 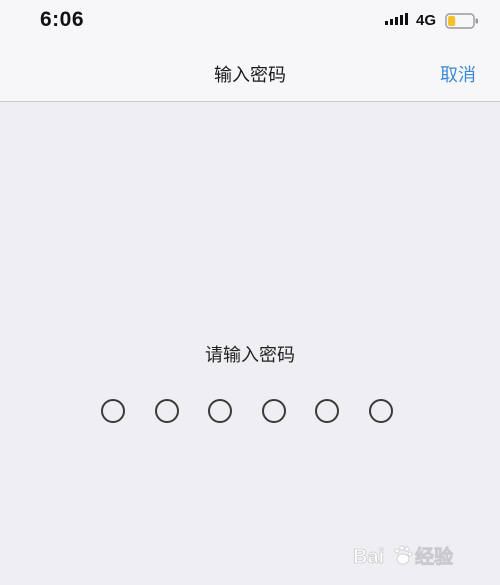 I want to click on svg-text: 经验, so click(x=434, y=556).